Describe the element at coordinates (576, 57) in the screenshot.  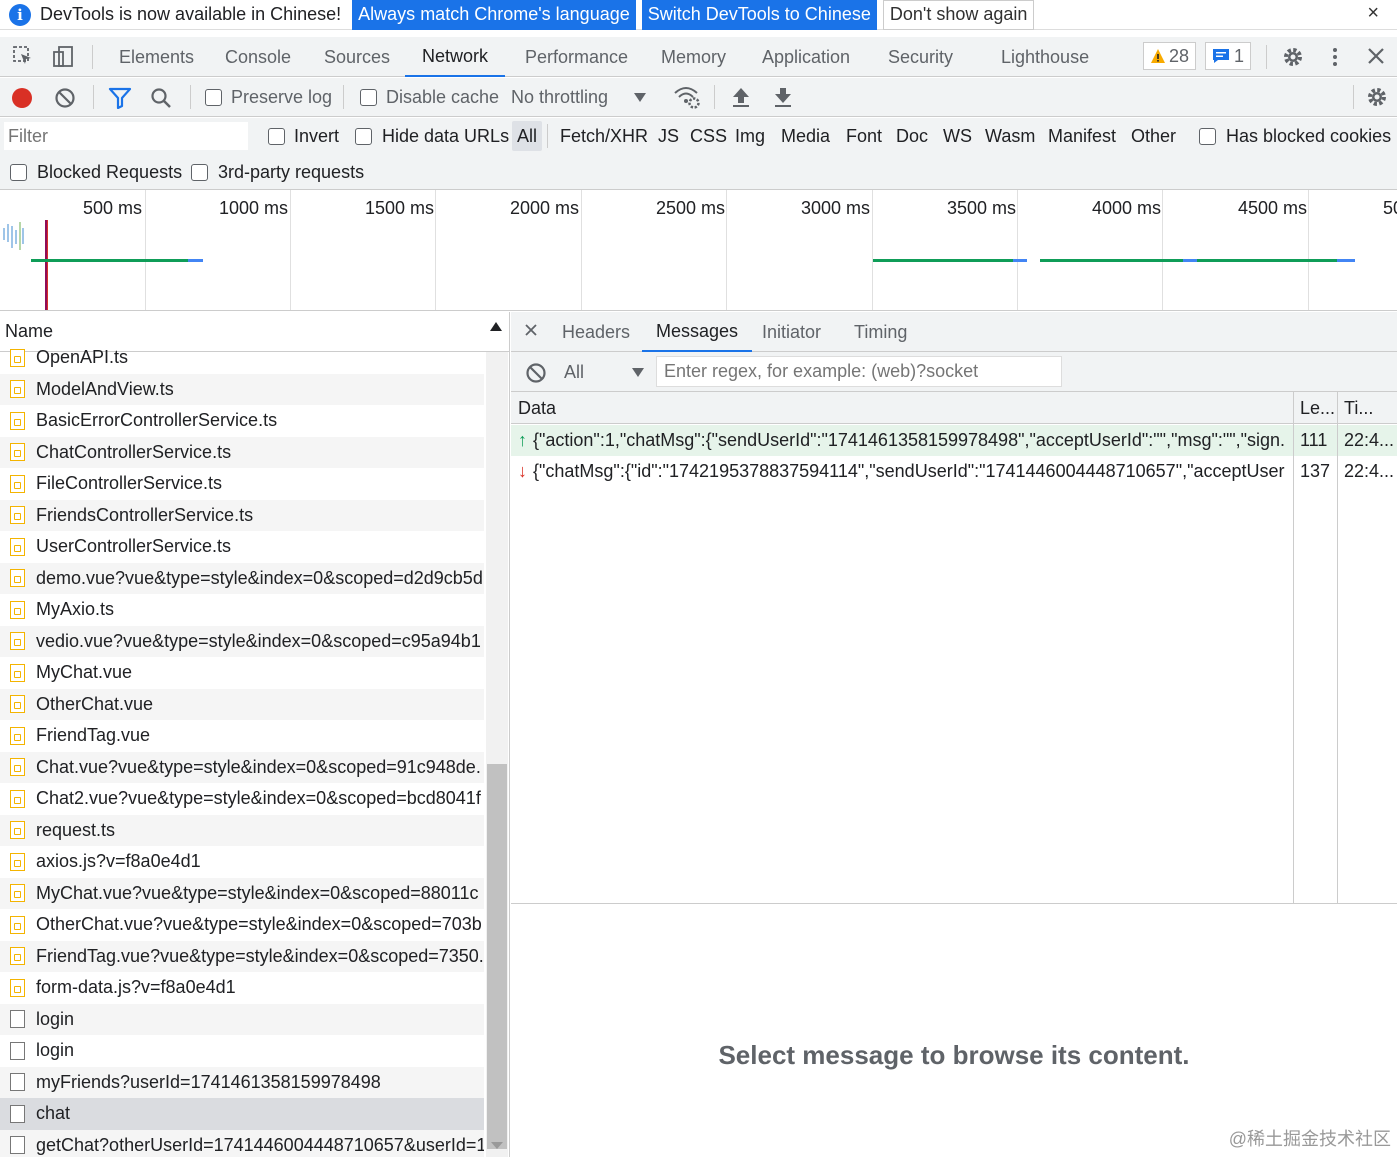
I see `tab-performance: Performance` at that location.